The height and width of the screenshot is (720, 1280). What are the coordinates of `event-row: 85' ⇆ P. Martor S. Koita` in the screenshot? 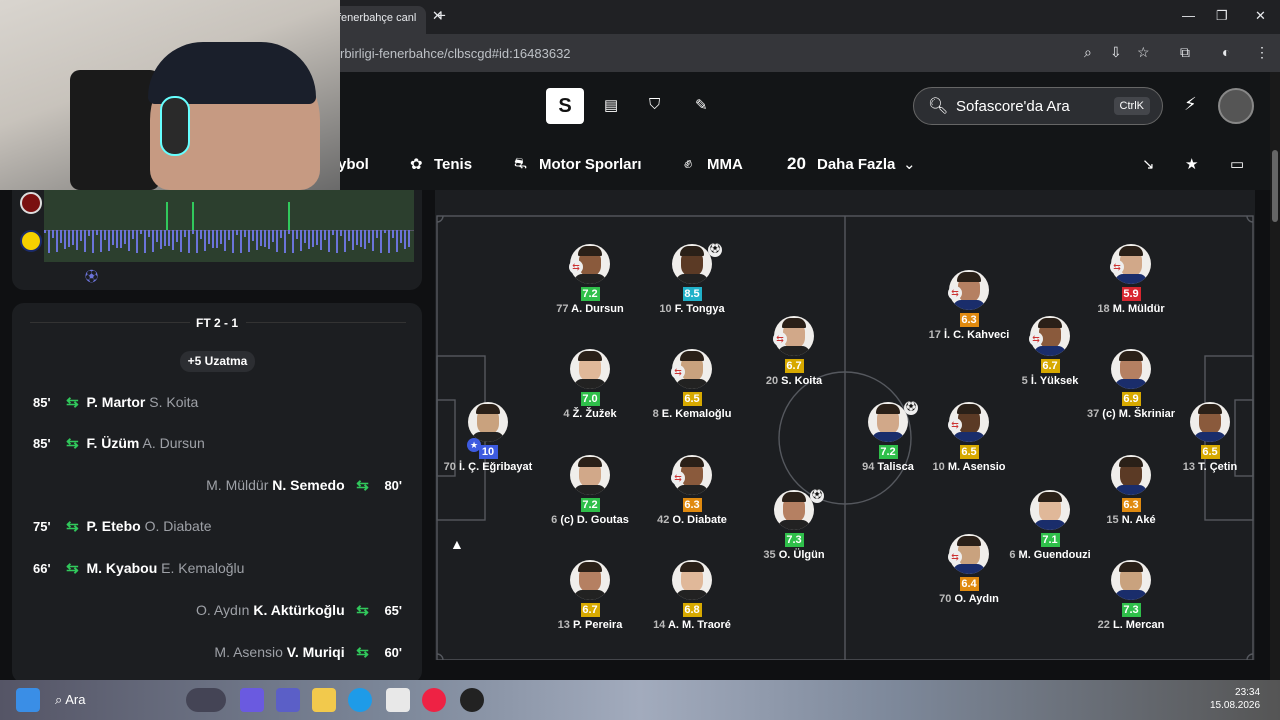 It's located at (115, 402).